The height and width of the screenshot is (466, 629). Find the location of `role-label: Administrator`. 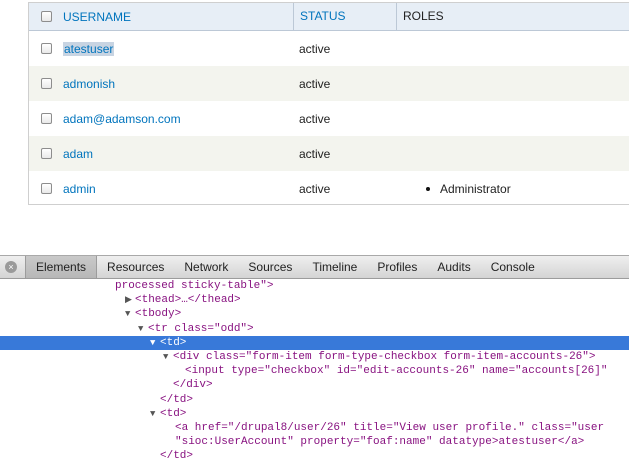

role-label: Administrator is located at coordinates (475, 188).